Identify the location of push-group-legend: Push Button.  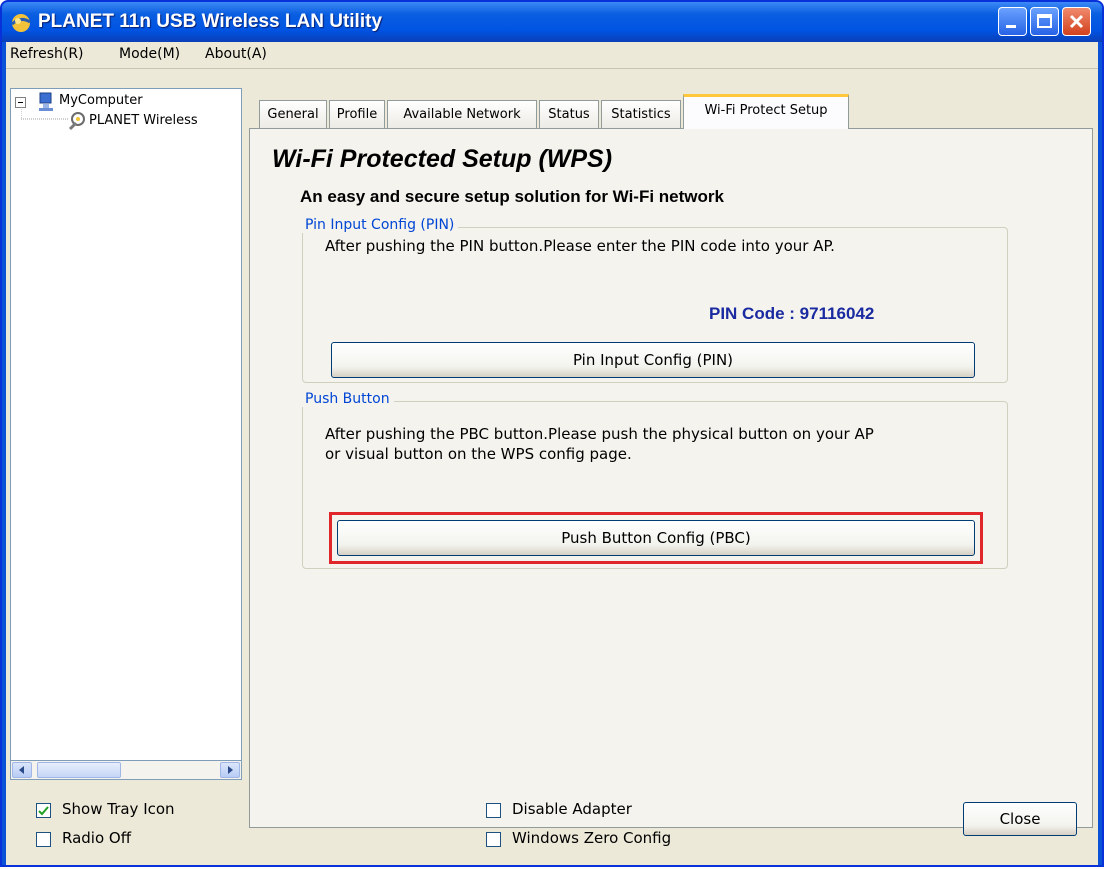
(347, 399).